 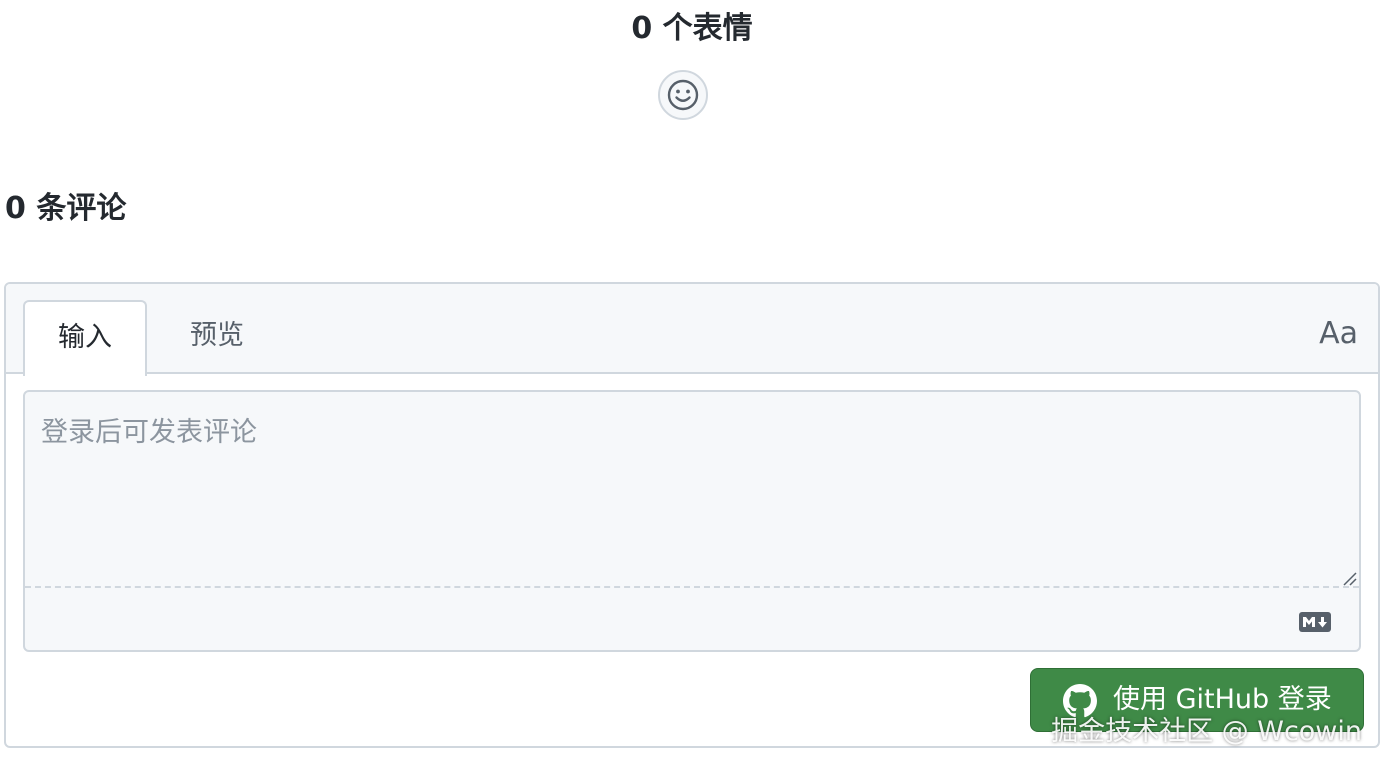 What do you see at coordinates (692, 28) in the screenshot?
I see `reactions-count: 0 个表情` at bounding box center [692, 28].